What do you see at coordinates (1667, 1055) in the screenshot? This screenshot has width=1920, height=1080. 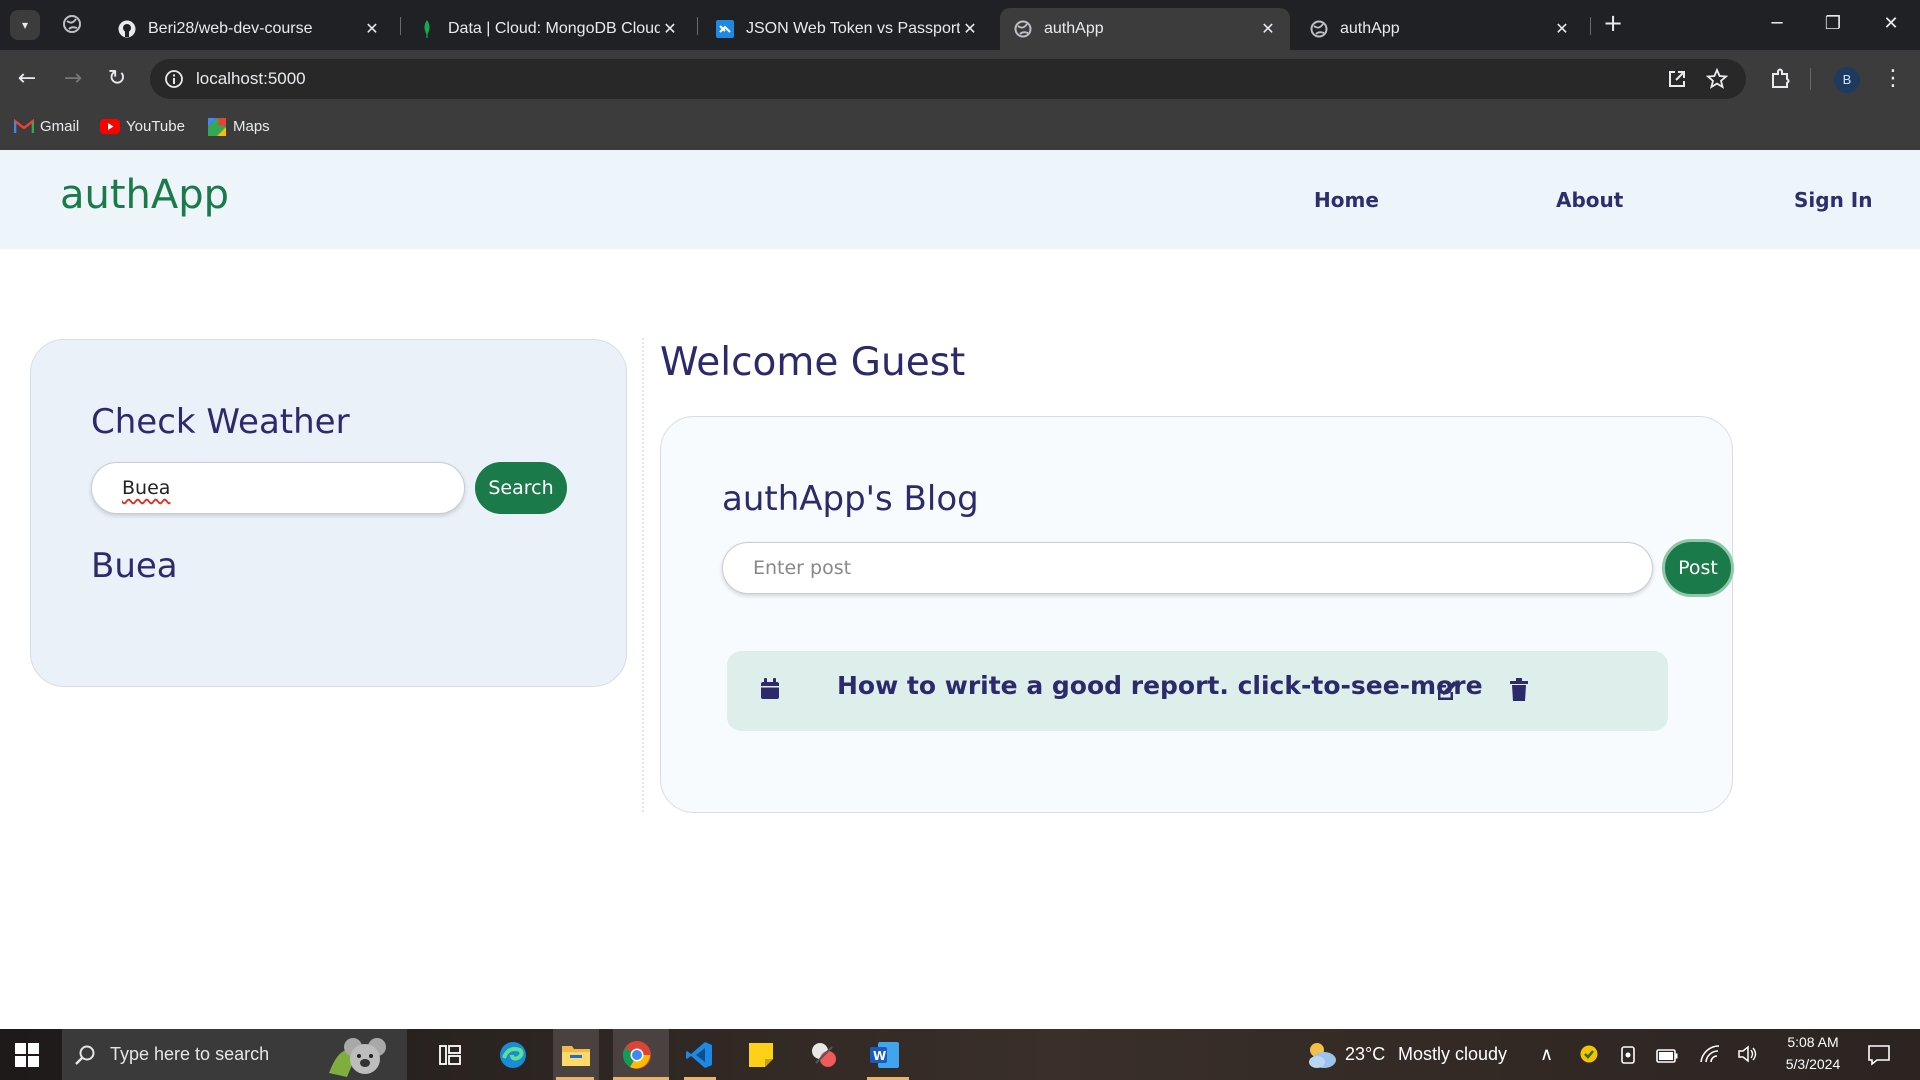 I see `battery-icon` at bounding box center [1667, 1055].